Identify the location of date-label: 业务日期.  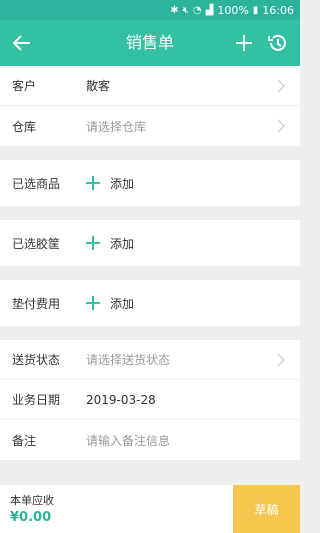
(36, 400).